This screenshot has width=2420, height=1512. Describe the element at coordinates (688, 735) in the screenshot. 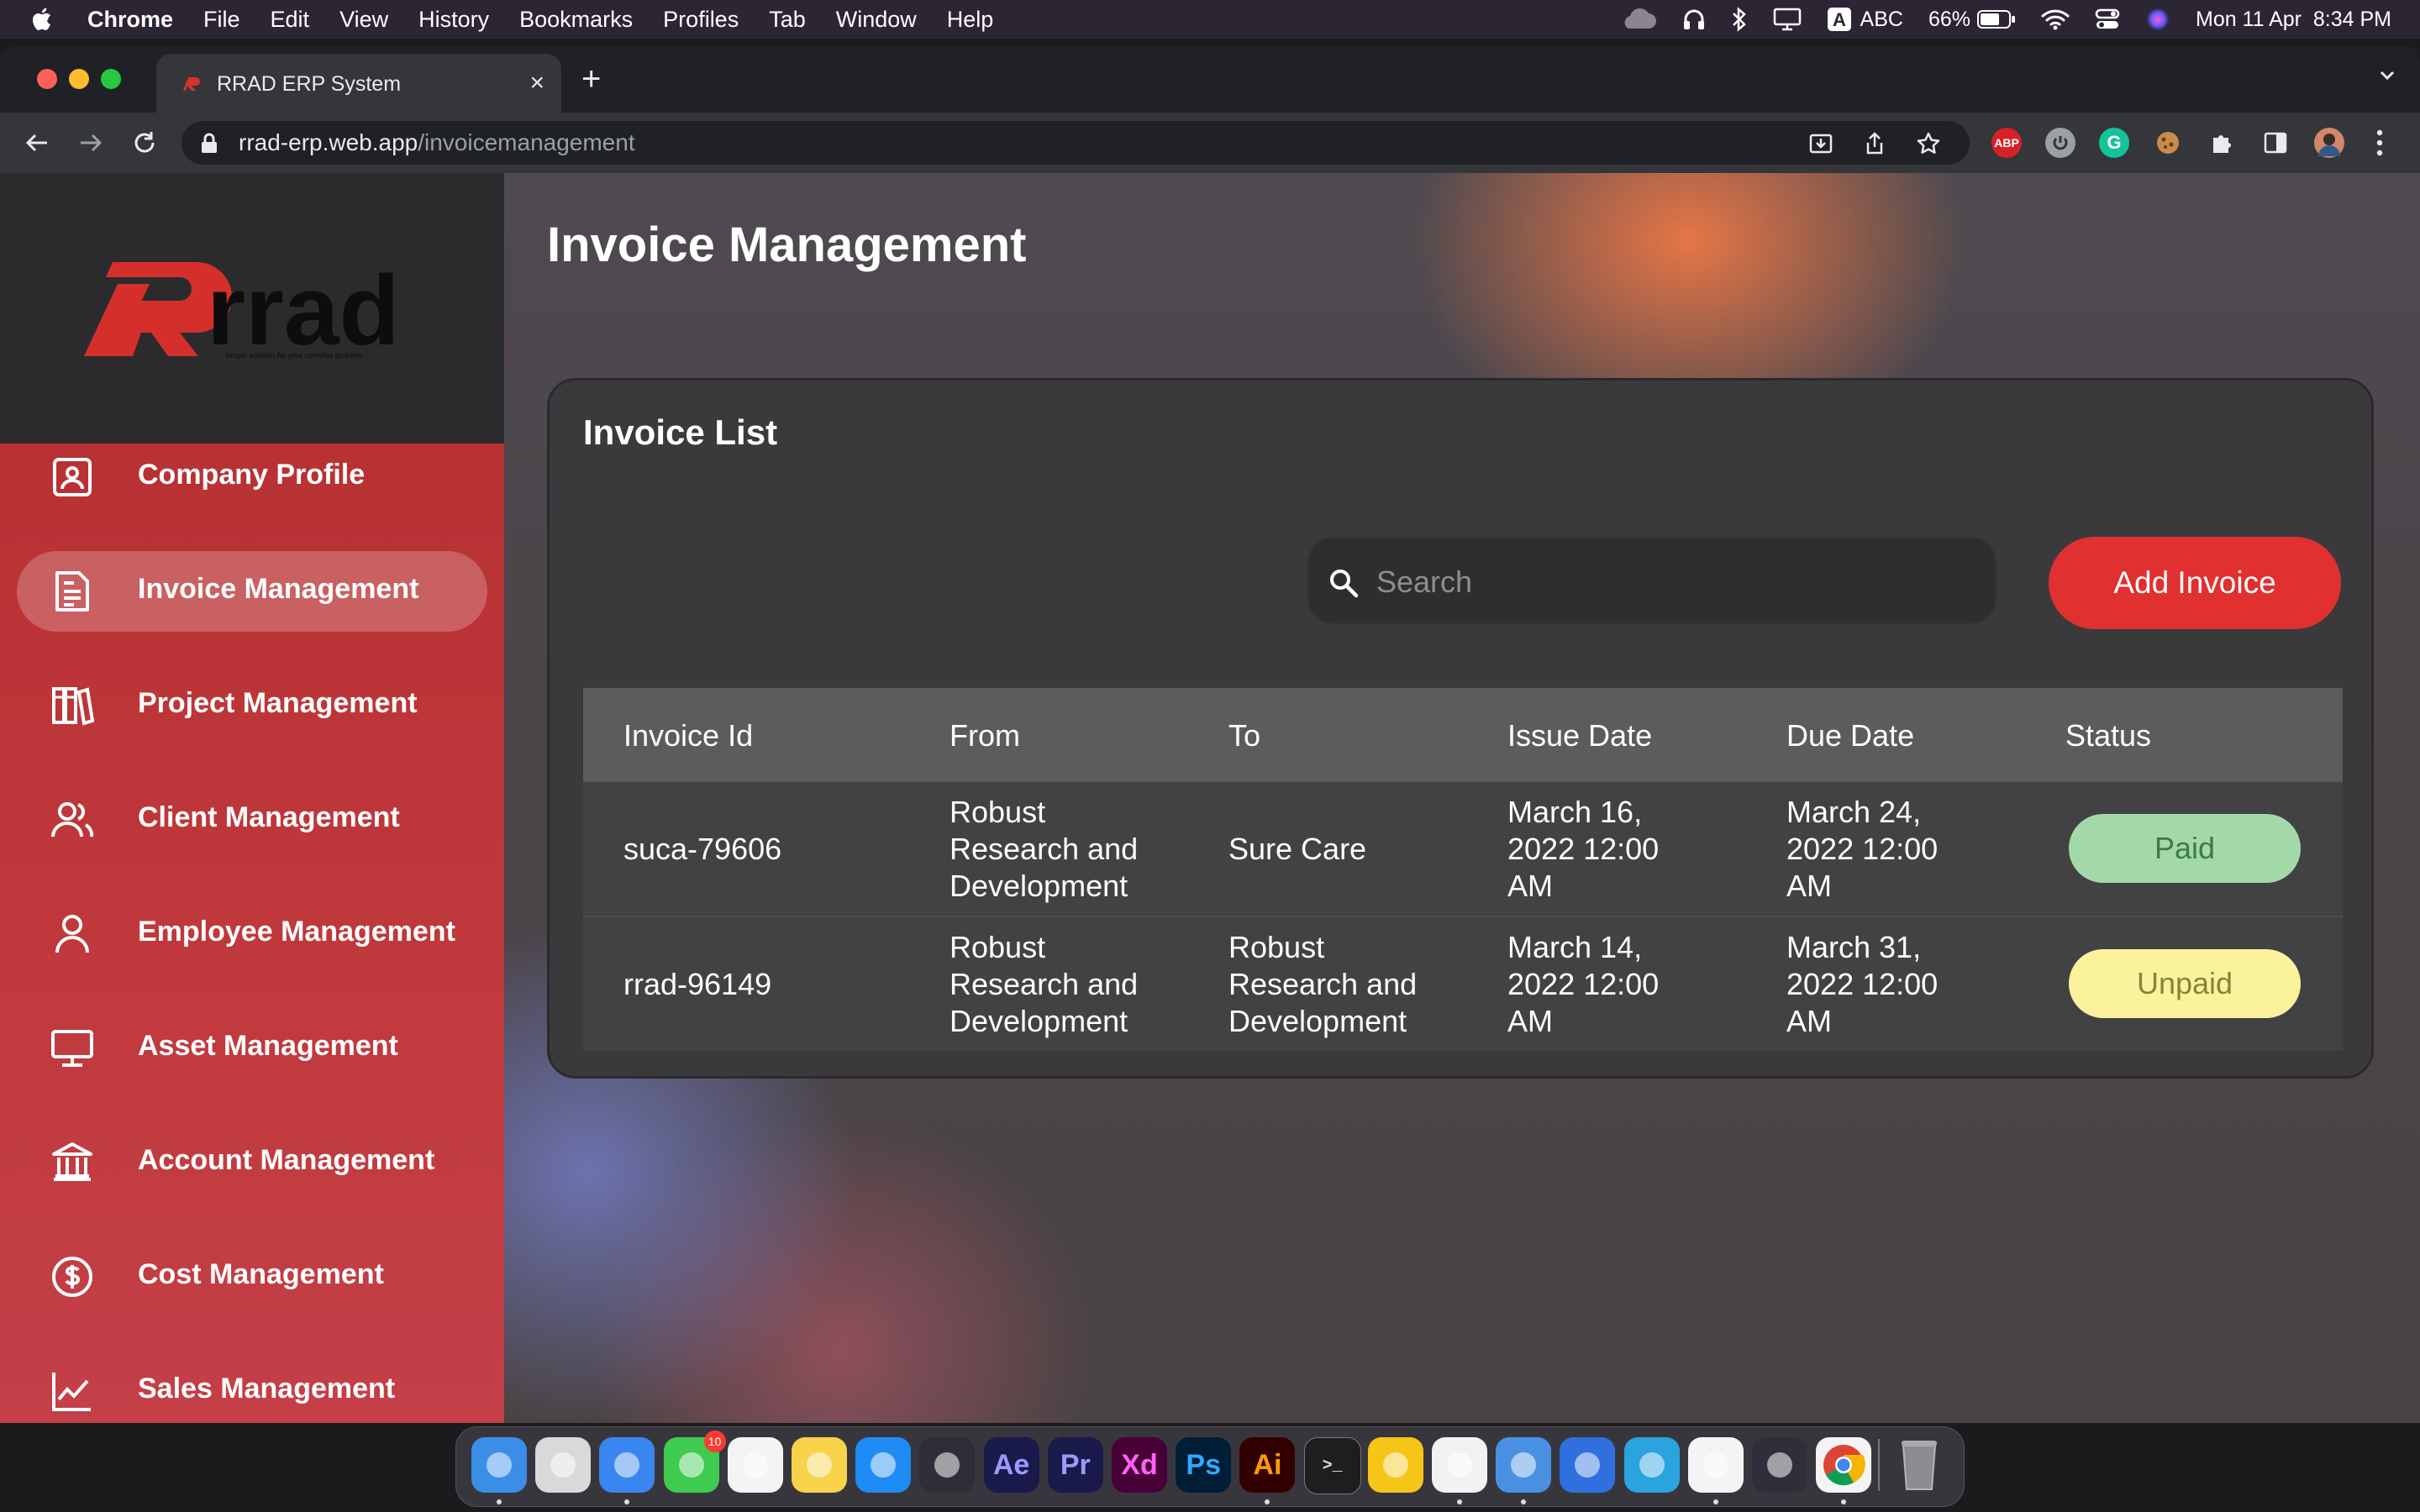

I see `column-header-invoice-id: Invoice Id` at that location.